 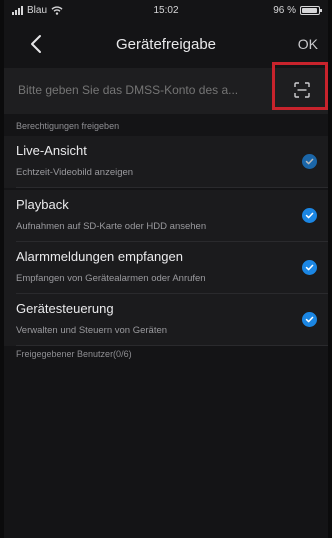 What do you see at coordinates (99, 256) in the screenshot?
I see `permission-label: Alarmmeldungen empfangen` at bounding box center [99, 256].